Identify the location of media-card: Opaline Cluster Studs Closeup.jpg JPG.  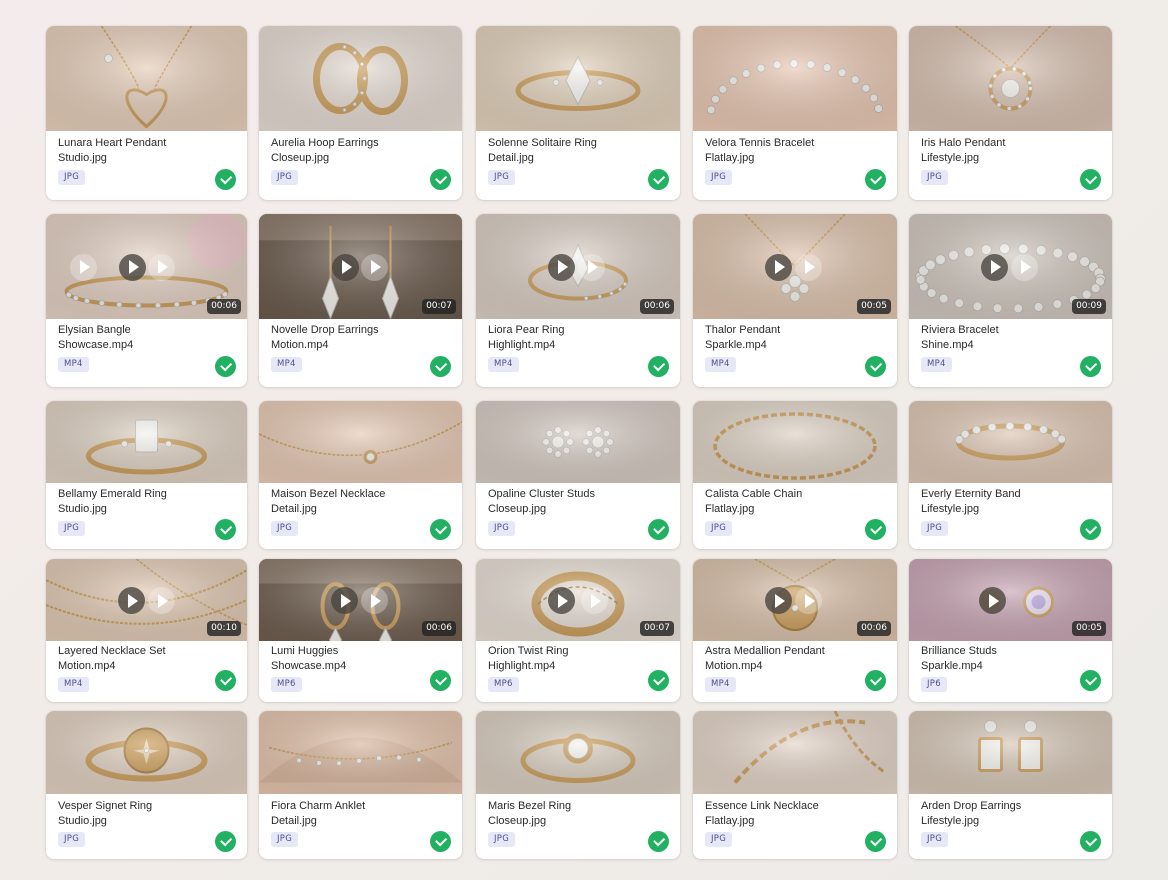
(578, 475).